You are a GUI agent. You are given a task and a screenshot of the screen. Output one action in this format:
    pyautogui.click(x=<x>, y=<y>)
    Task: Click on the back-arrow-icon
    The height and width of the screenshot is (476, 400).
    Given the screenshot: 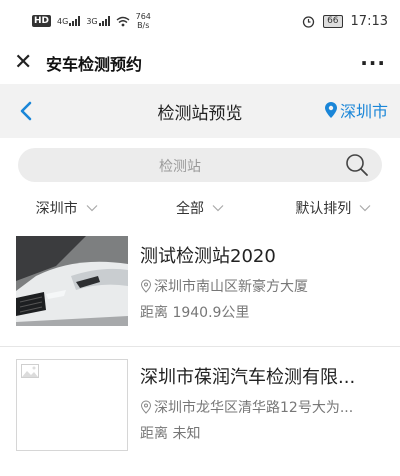 What is the action you would take?
    pyautogui.click(x=26, y=111)
    